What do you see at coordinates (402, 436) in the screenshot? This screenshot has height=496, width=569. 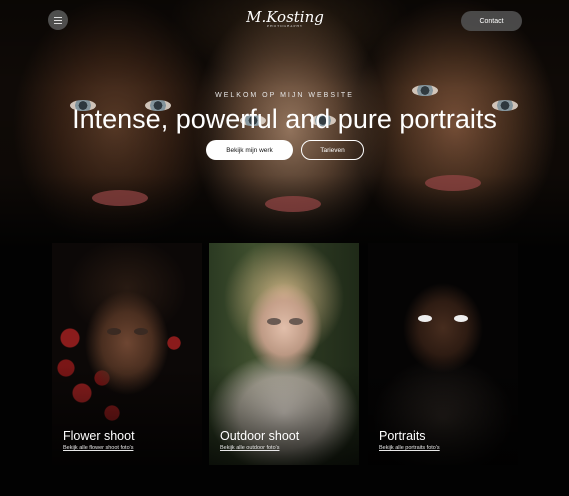 I see `card-title: Portraits` at bounding box center [402, 436].